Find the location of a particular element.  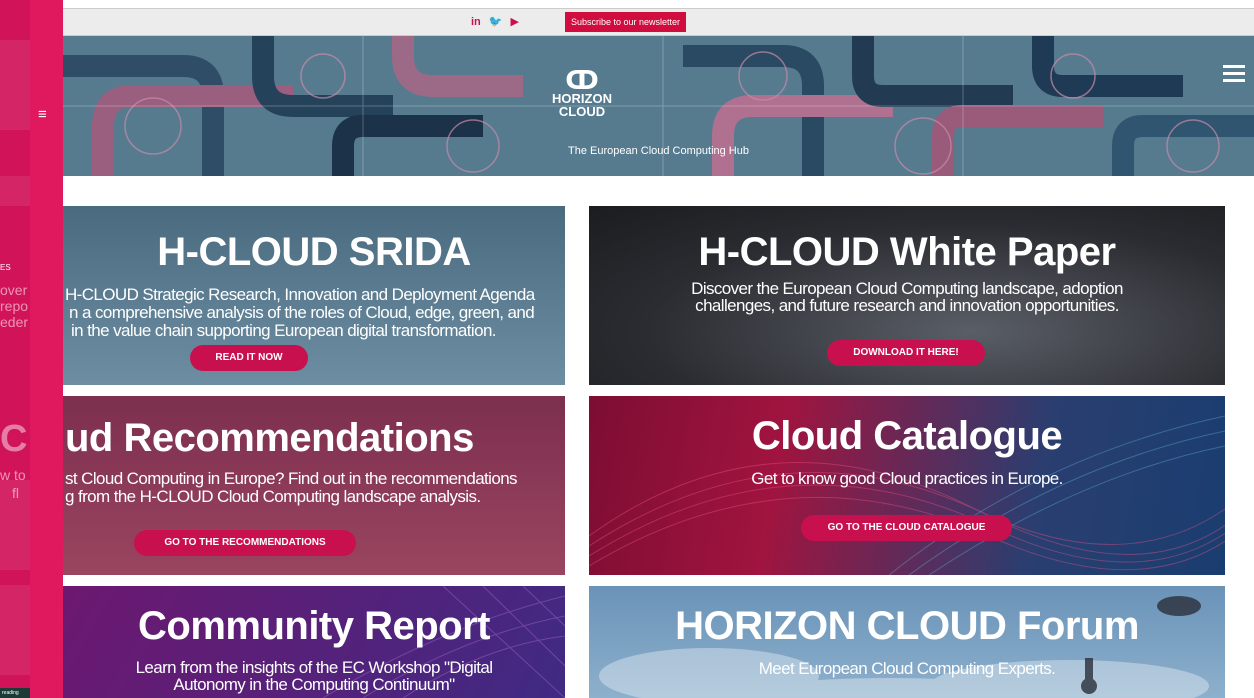

side-fragment-text: eder is located at coordinates (14, 322).